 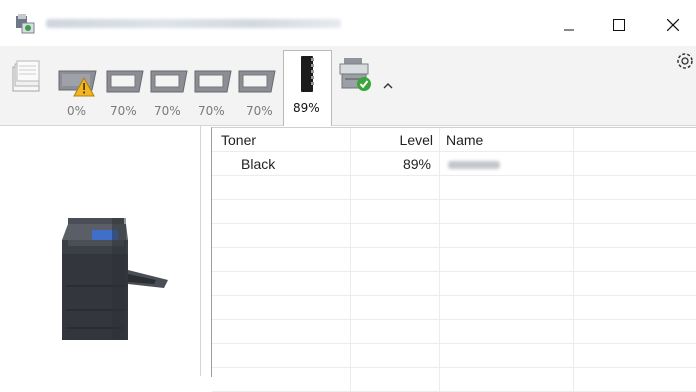 What do you see at coordinates (507, 140) in the screenshot?
I see `column-header-name: Name` at bounding box center [507, 140].